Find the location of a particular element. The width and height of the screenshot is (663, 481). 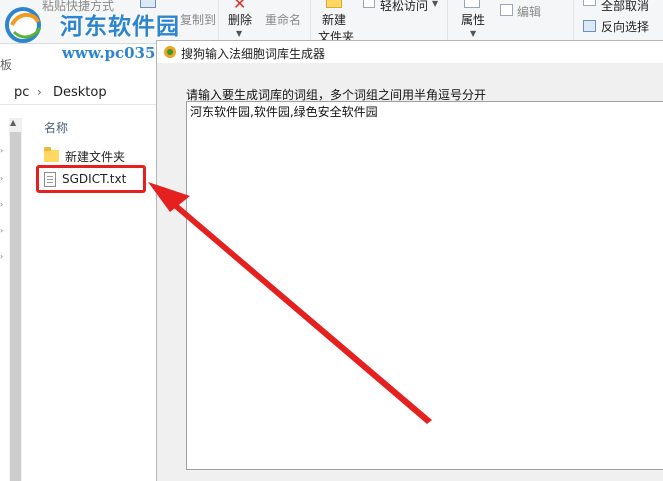

easy-access-button: 轻松访问 is located at coordinates (404, 7).